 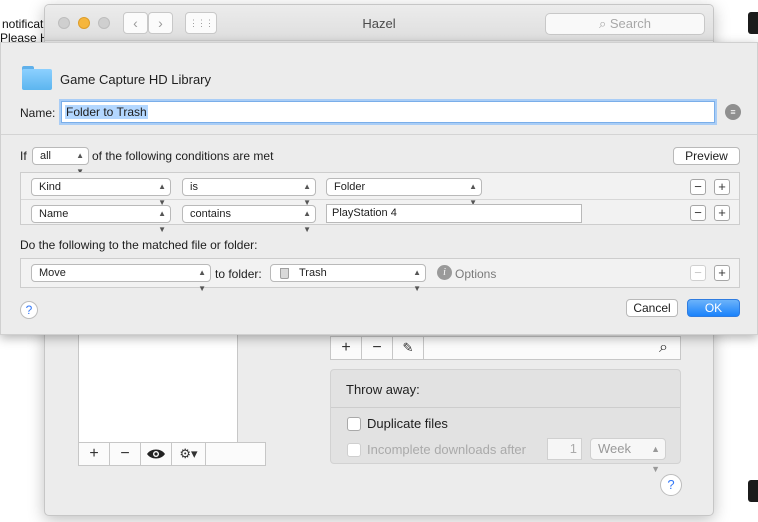 I want to click on search-placeholder: Search, so click(x=630, y=23).